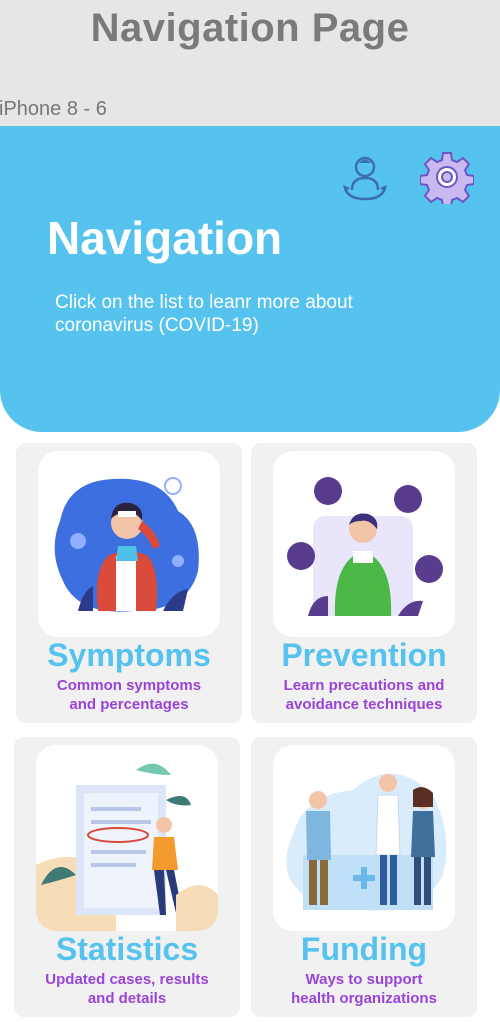 This screenshot has width=500, height=1022. Describe the element at coordinates (364, 838) in the screenshot. I see `funding-illustration` at that location.